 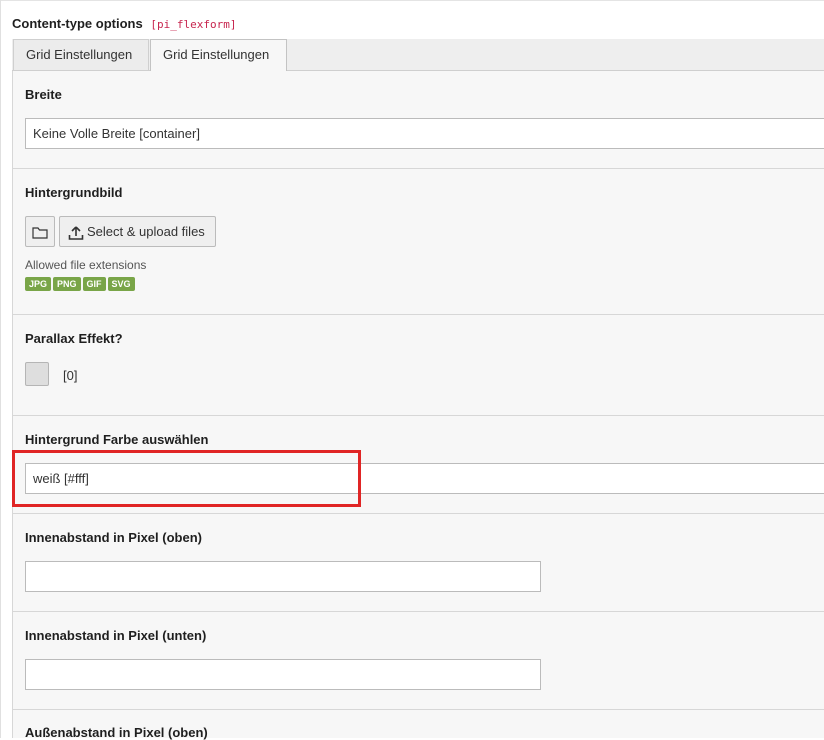 What do you see at coordinates (283, 674) in the screenshot?
I see `padding-bottom-input` at bounding box center [283, 674].